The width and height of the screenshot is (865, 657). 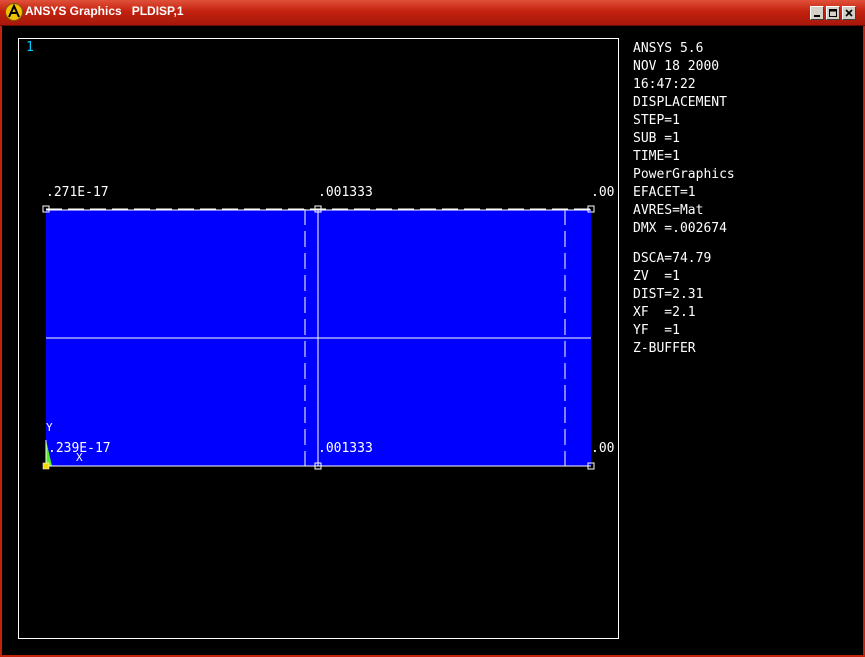 What do you see at coordinates (668, 294) in the screenshot?
I see `info-dist: DIST=2.31` at bounding box center [668, 294].